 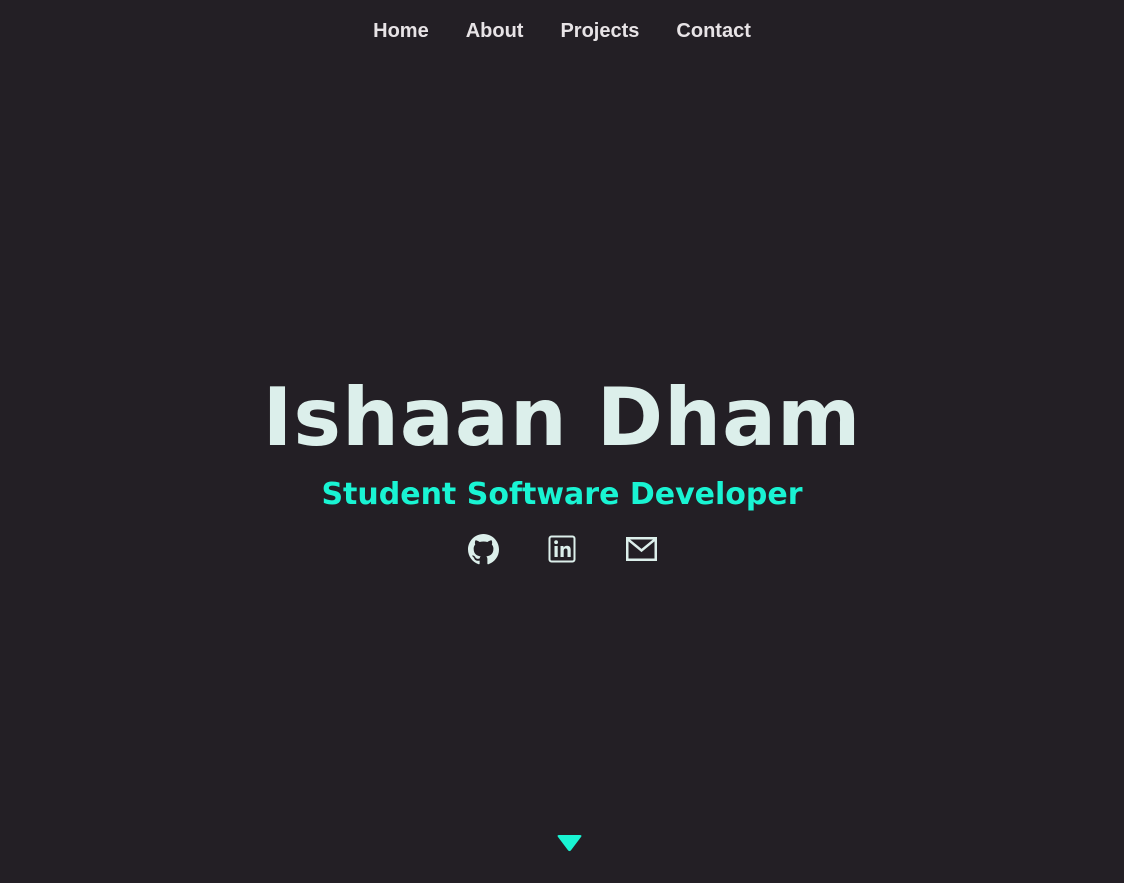 What do you see at coordinates (713, 31) in the screenshot?
I see `nav-contact-link: Contact` at bounding box center [713, 31].